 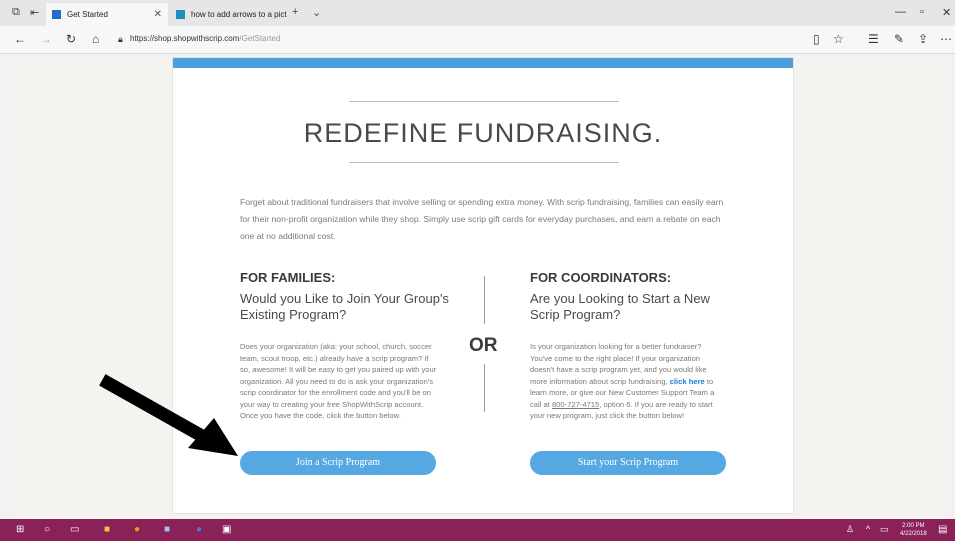 I want to click on action-center-icon: ▤, so click(x=942, y=529).